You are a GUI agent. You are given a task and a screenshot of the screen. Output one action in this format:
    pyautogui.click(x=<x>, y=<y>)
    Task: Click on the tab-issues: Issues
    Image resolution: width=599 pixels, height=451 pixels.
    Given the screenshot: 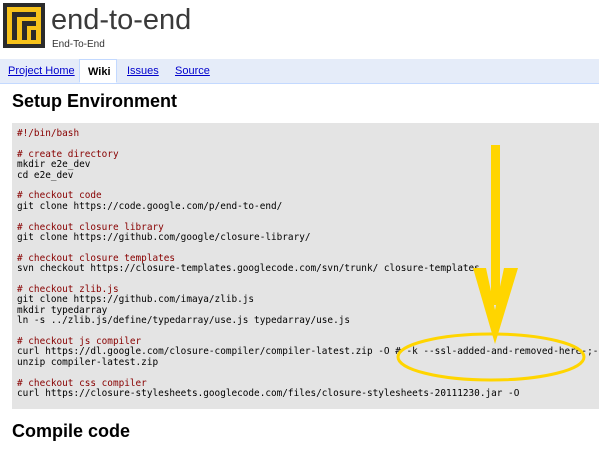 What is the action you would take?
    pyautogui.click(x=143, y=71)
    